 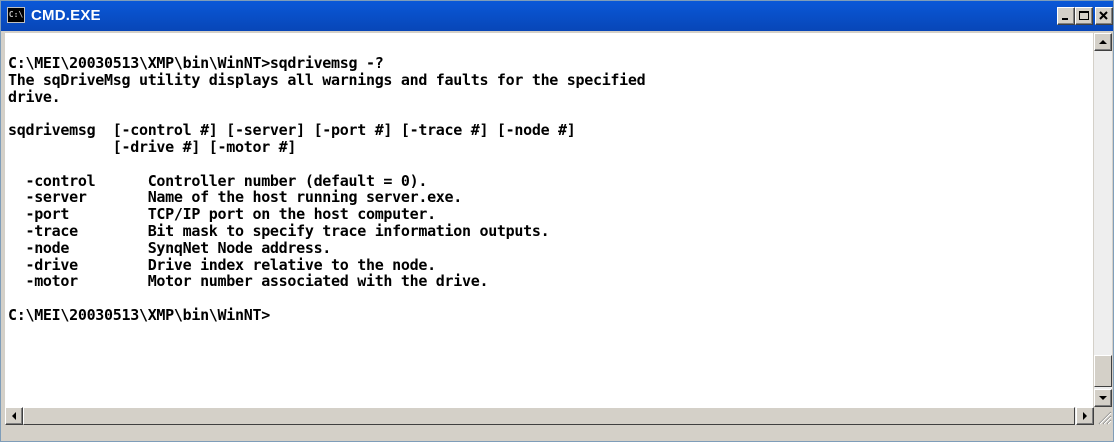 What do you see at coordinates (16, 15) in the screenshot?
I see `cmd-icon: C:\` at bounding box center [16, 15].